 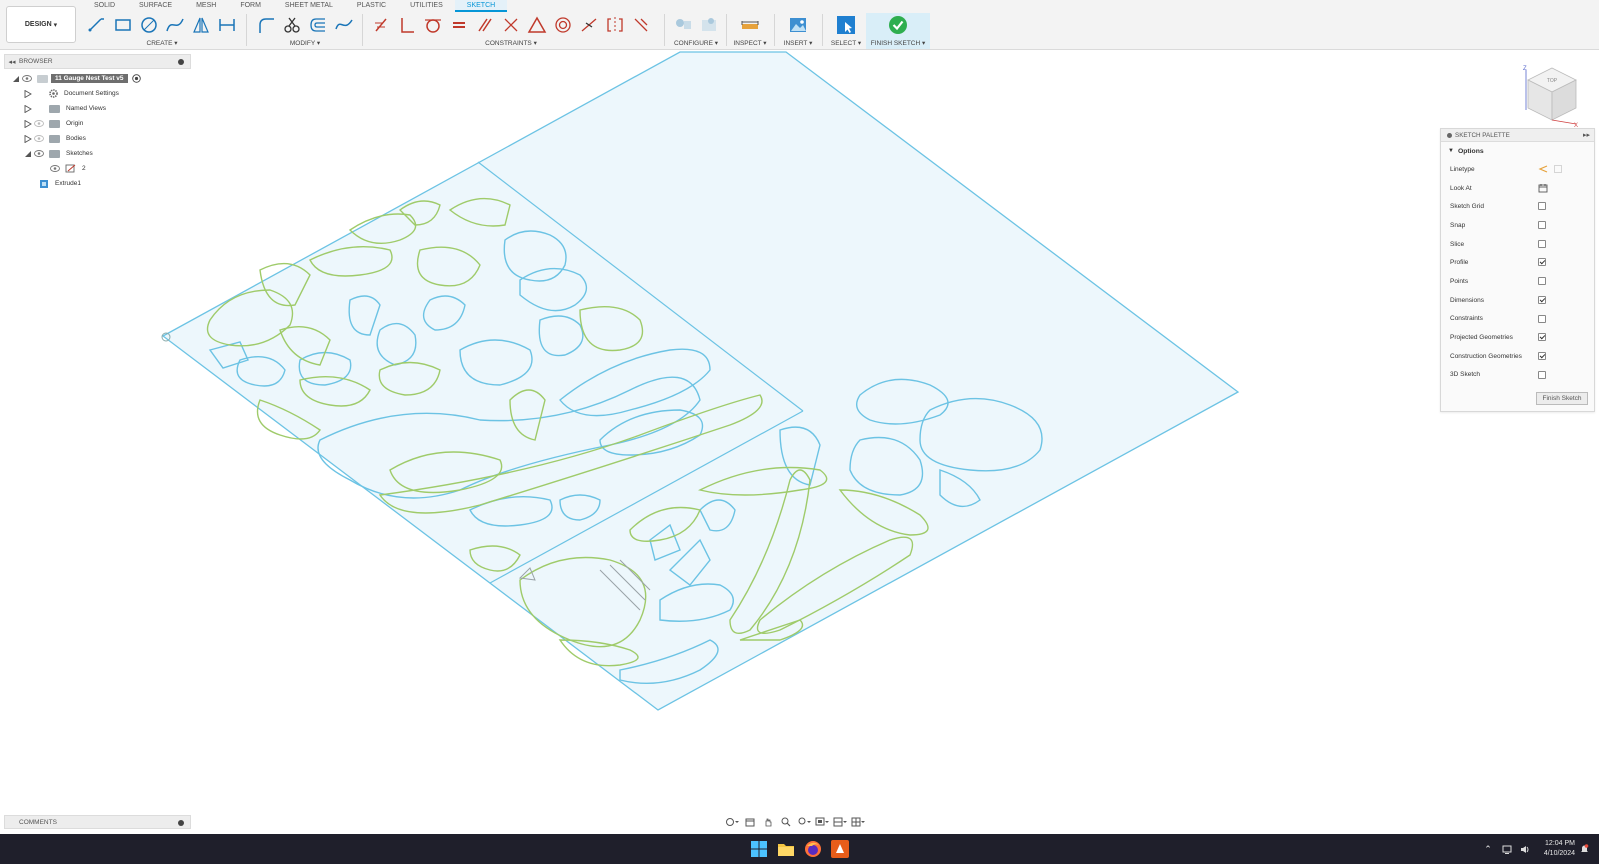 I want to click on pan-icon, so click(x=768, y=822).